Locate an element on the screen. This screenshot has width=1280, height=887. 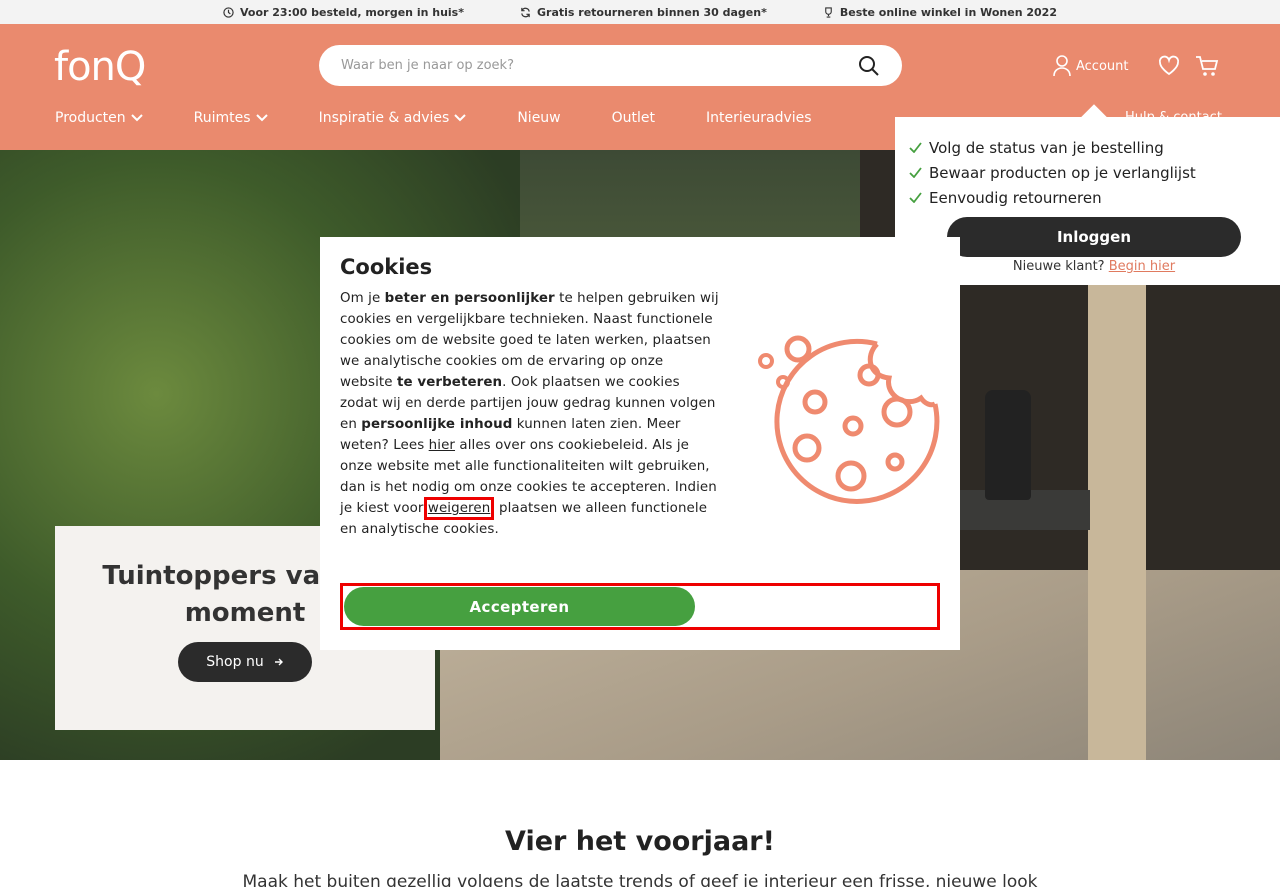
cart-icon is located at coordinates (1207, 66).